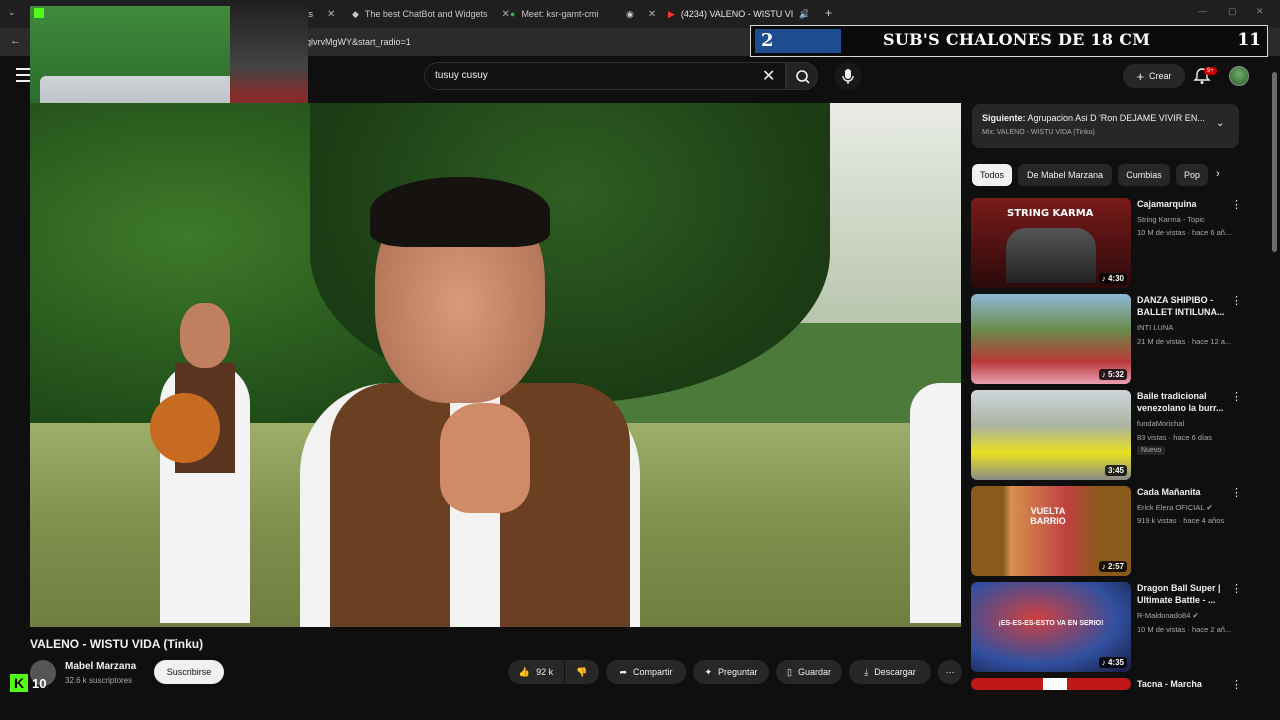  I want to click on thumbs-down-icon: 👎, so click(582, 671).